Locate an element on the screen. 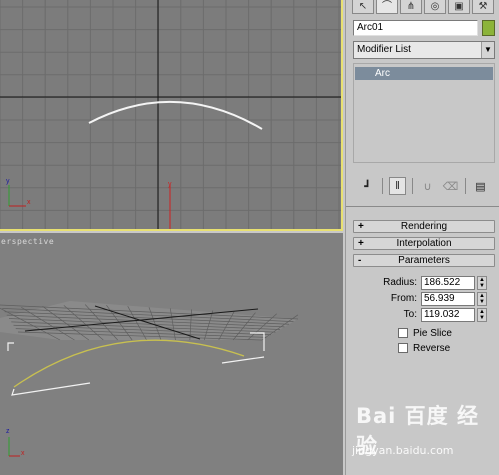 The image size is (499, 475). pie-slice-label: Pie Slice is located at coordinates (432, 333).